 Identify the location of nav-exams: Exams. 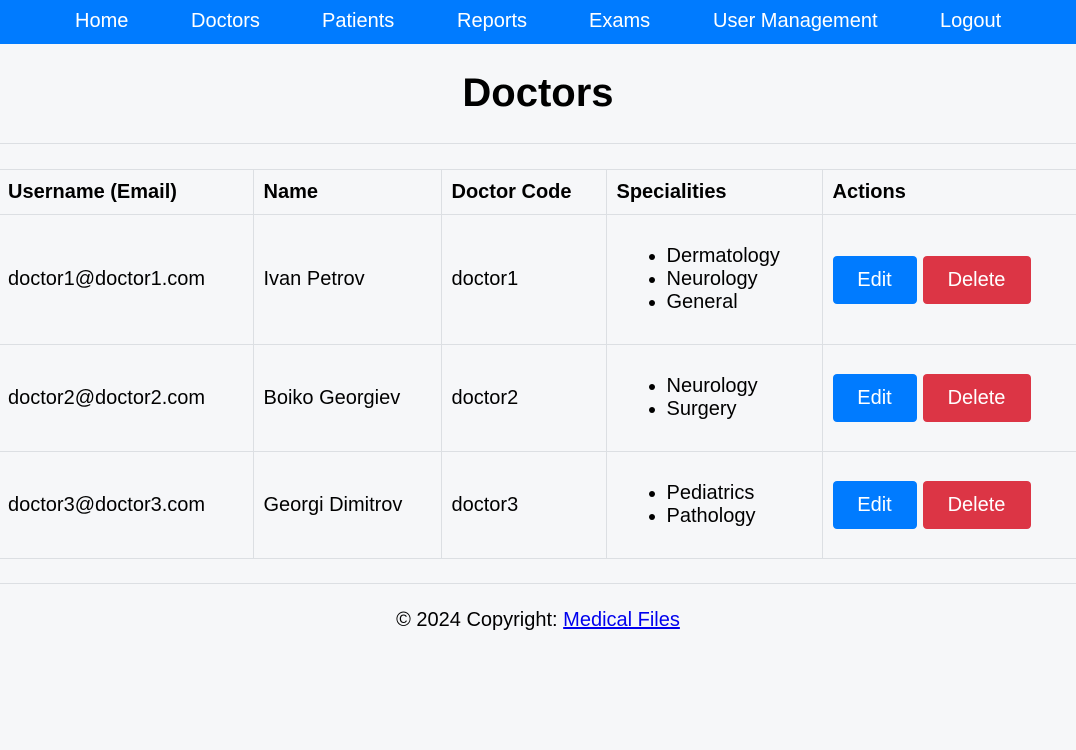
(619, 21).